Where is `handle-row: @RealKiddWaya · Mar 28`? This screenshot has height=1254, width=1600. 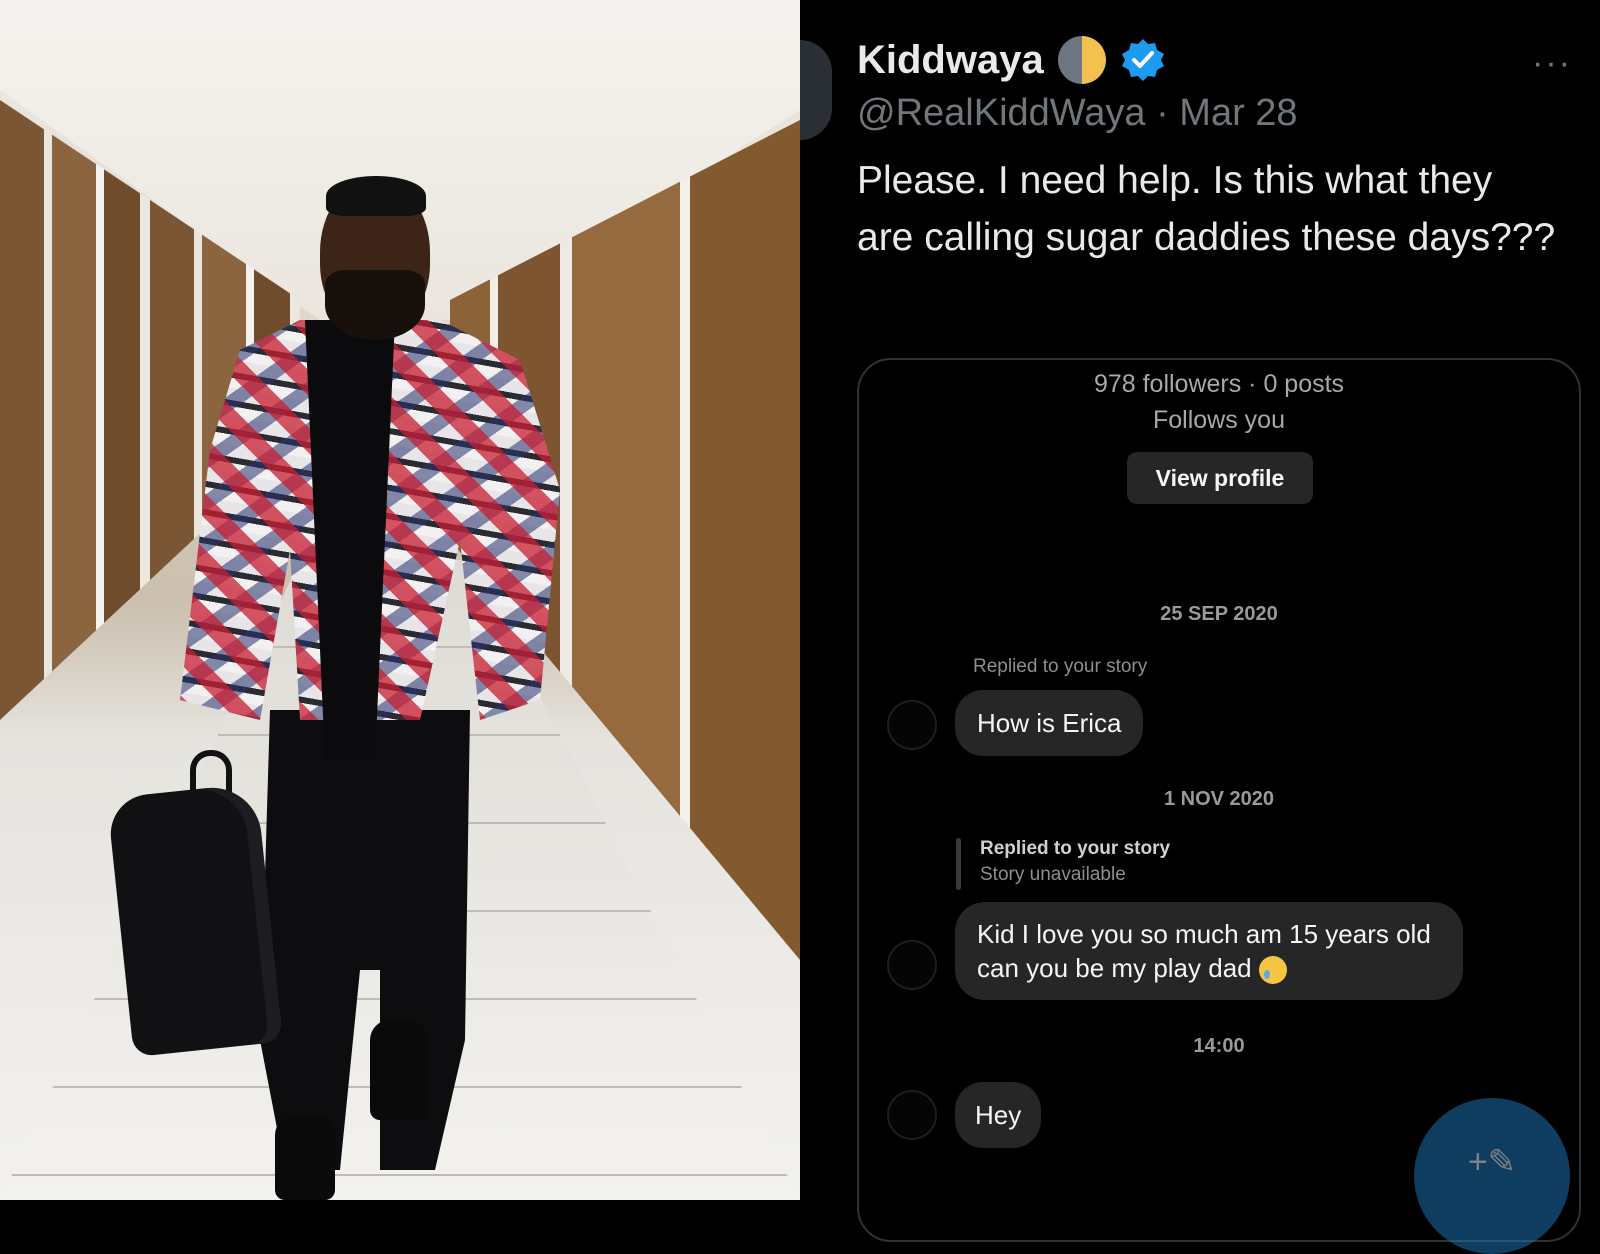 handle-row: @RealKiddWaya · Mar 28 is located at coordinates (1077, 113).